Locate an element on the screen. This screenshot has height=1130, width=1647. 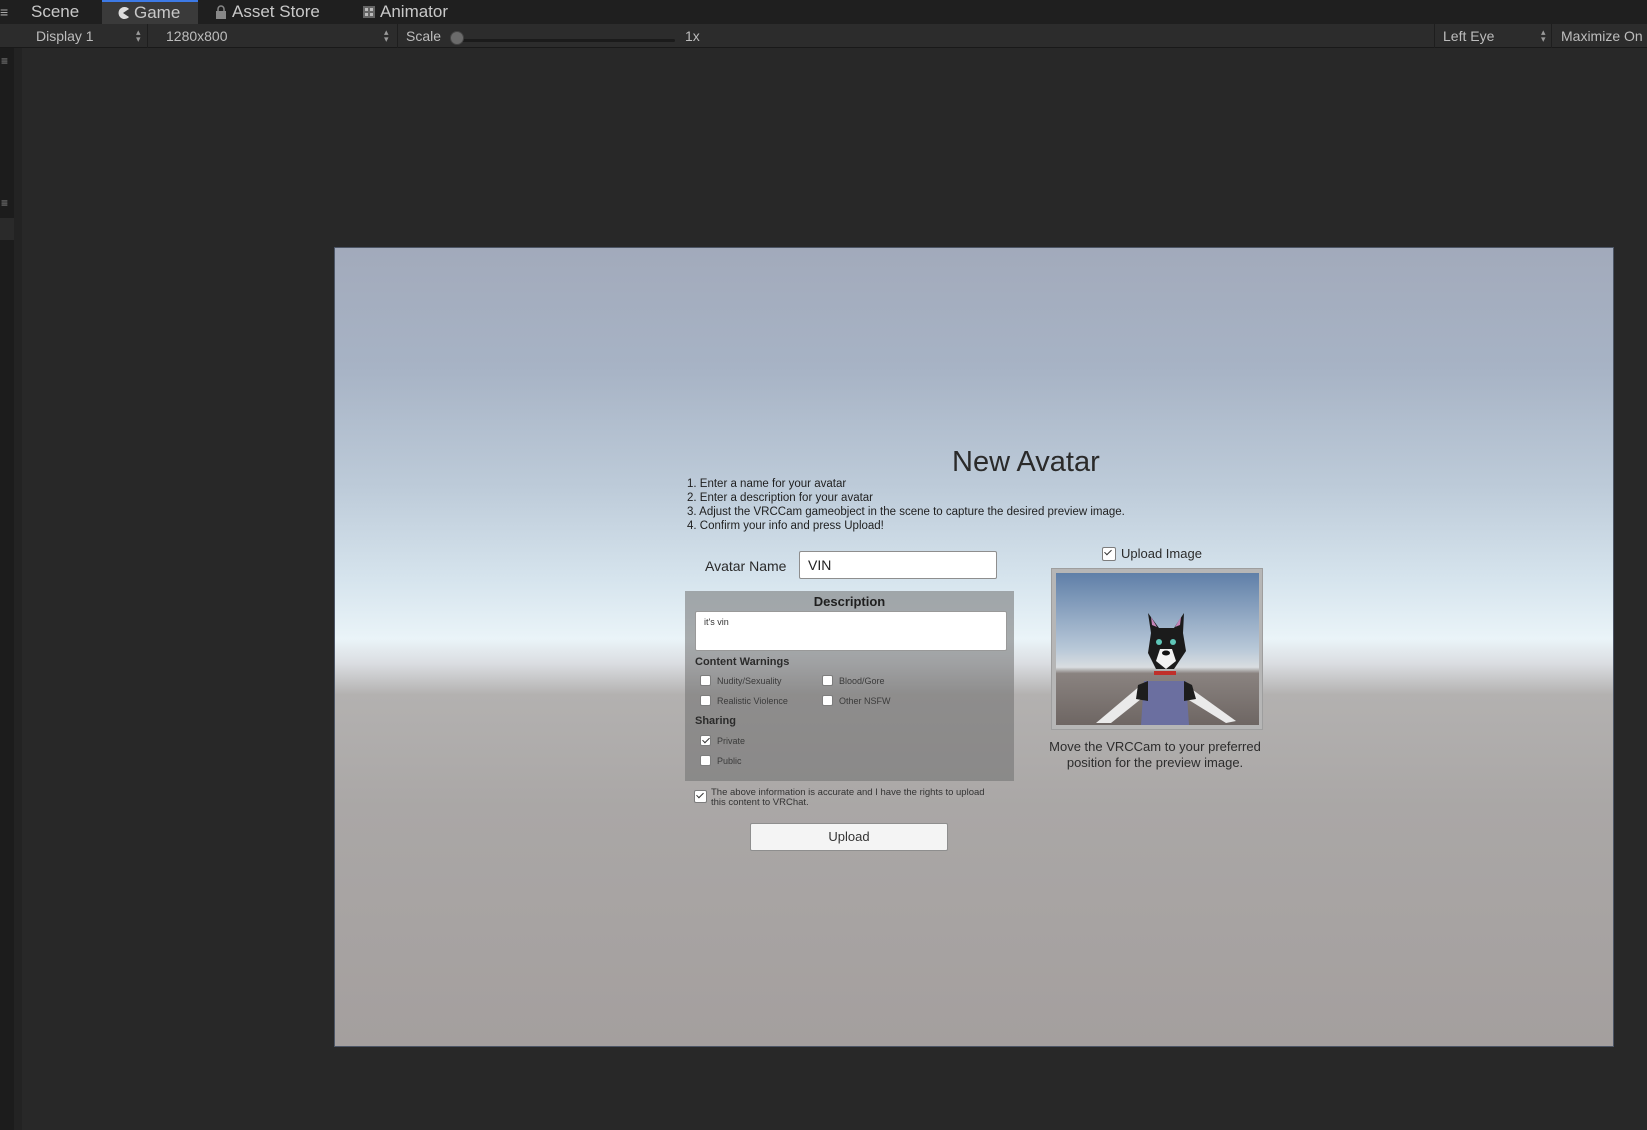
left-side-strip: ≡ ≡ is located at coordinates (7, 589).